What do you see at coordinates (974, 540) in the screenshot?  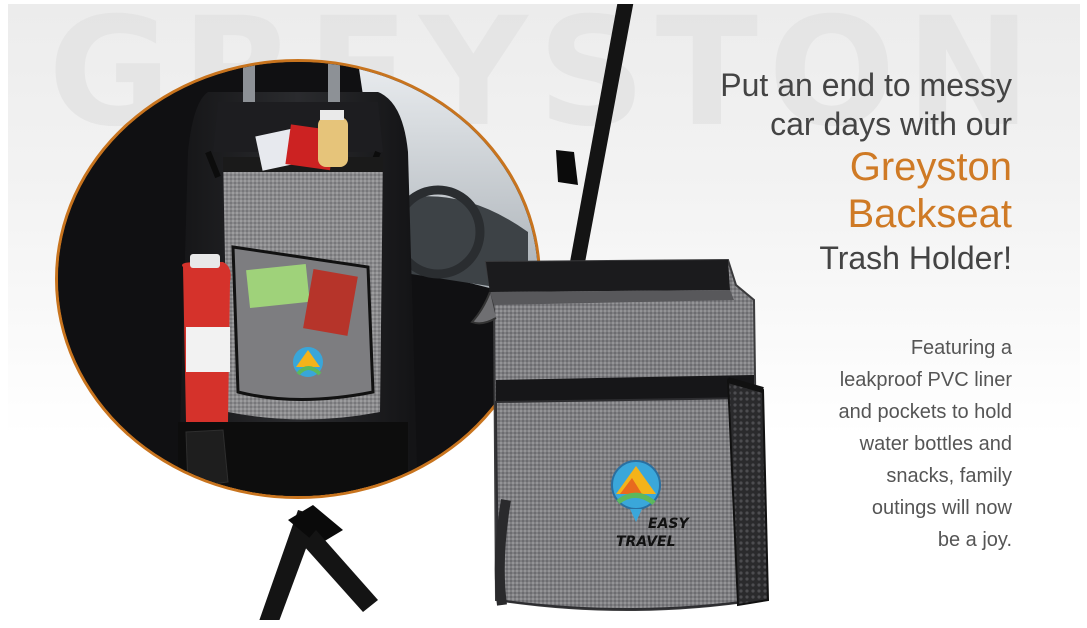 I see `description-line: be a joy.` at bounding box center [974, 540].